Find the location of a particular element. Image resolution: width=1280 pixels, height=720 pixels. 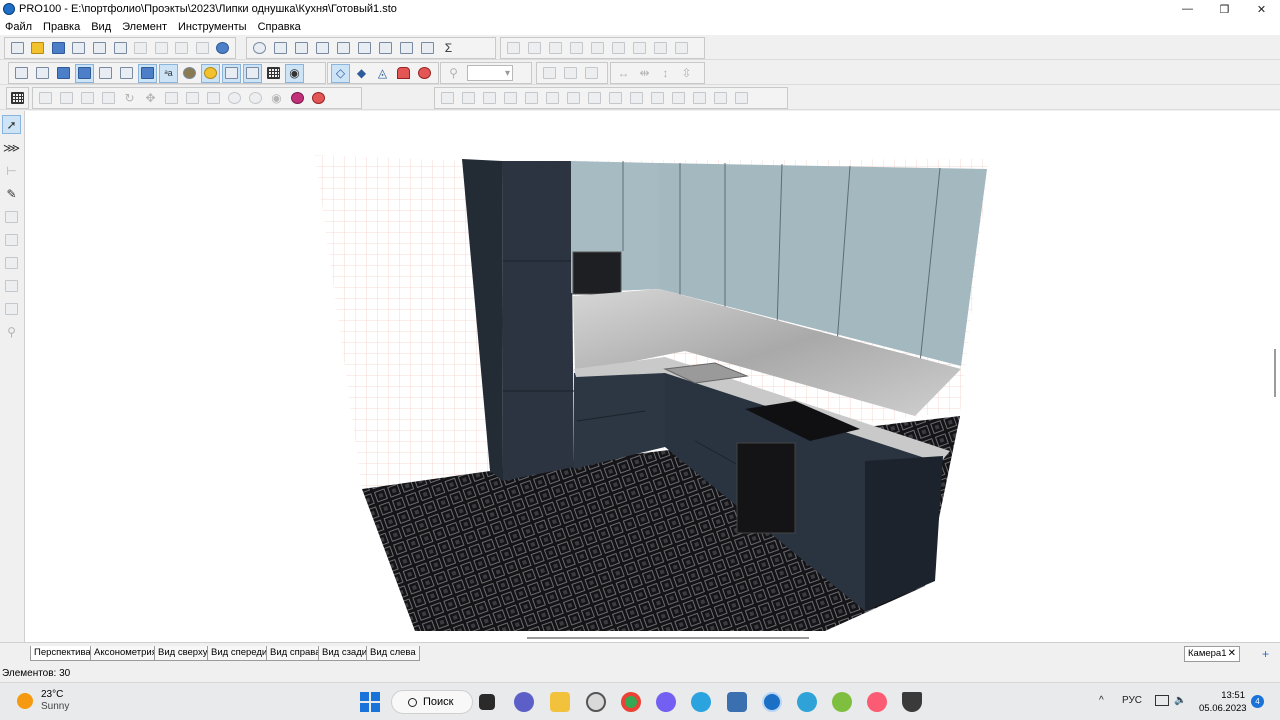

network-icon is located at coordinates (1162, 700).